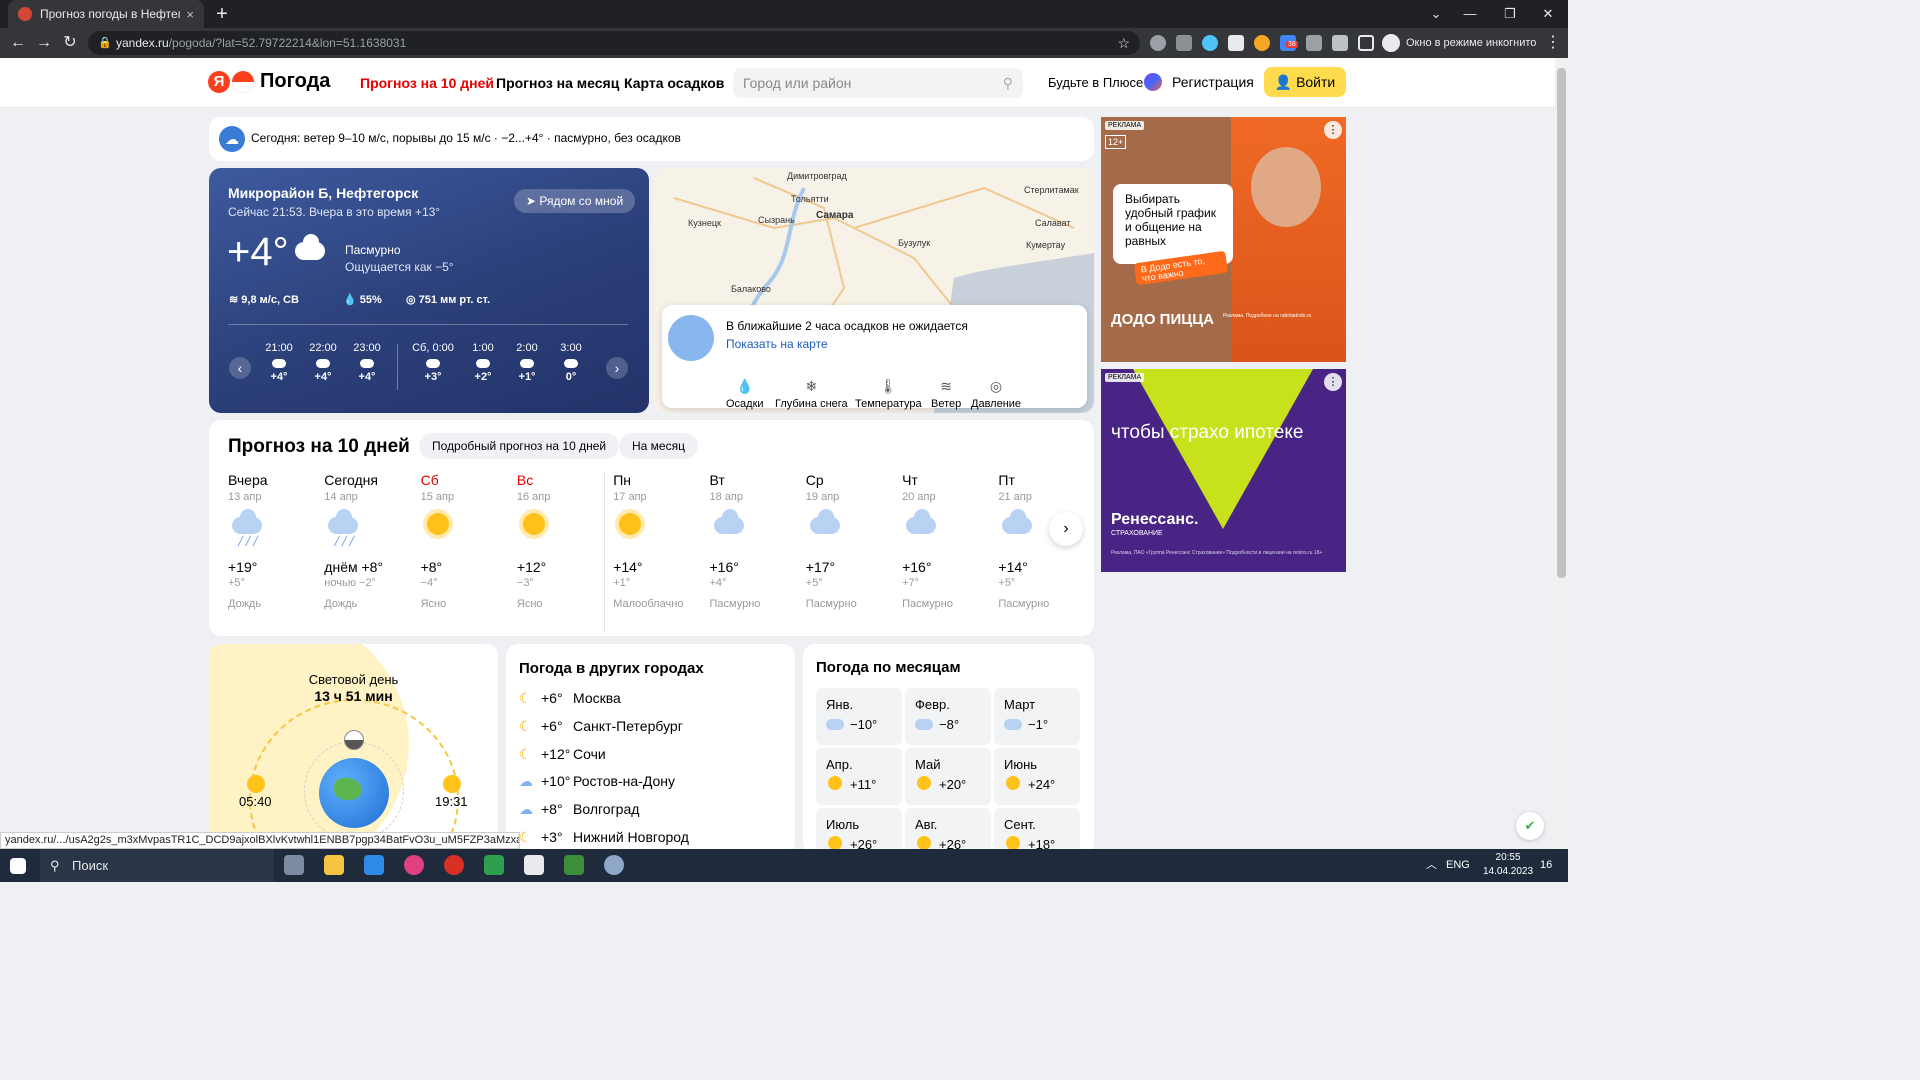  What do you see at coordinates (784, 865) in the screenshot?
I see `windows-taskbar: ⚲ Поиск ︿ ENG 20:55 14.04.2023 16` at bounding box center [784, 865].